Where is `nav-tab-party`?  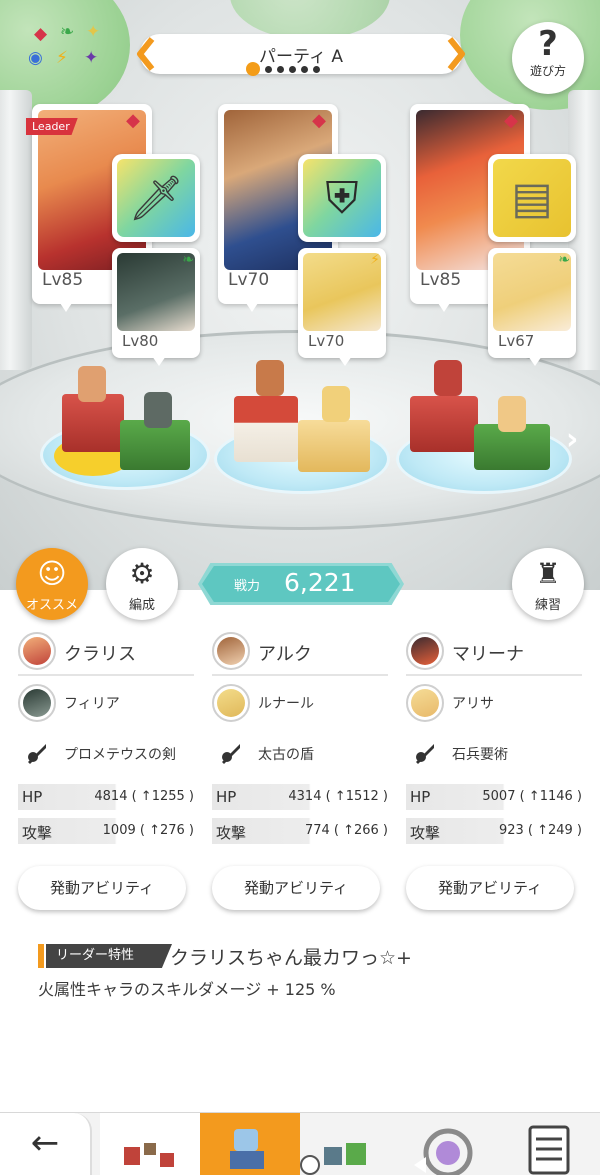 nav-tab-party is located at coordinates (250, 1144).